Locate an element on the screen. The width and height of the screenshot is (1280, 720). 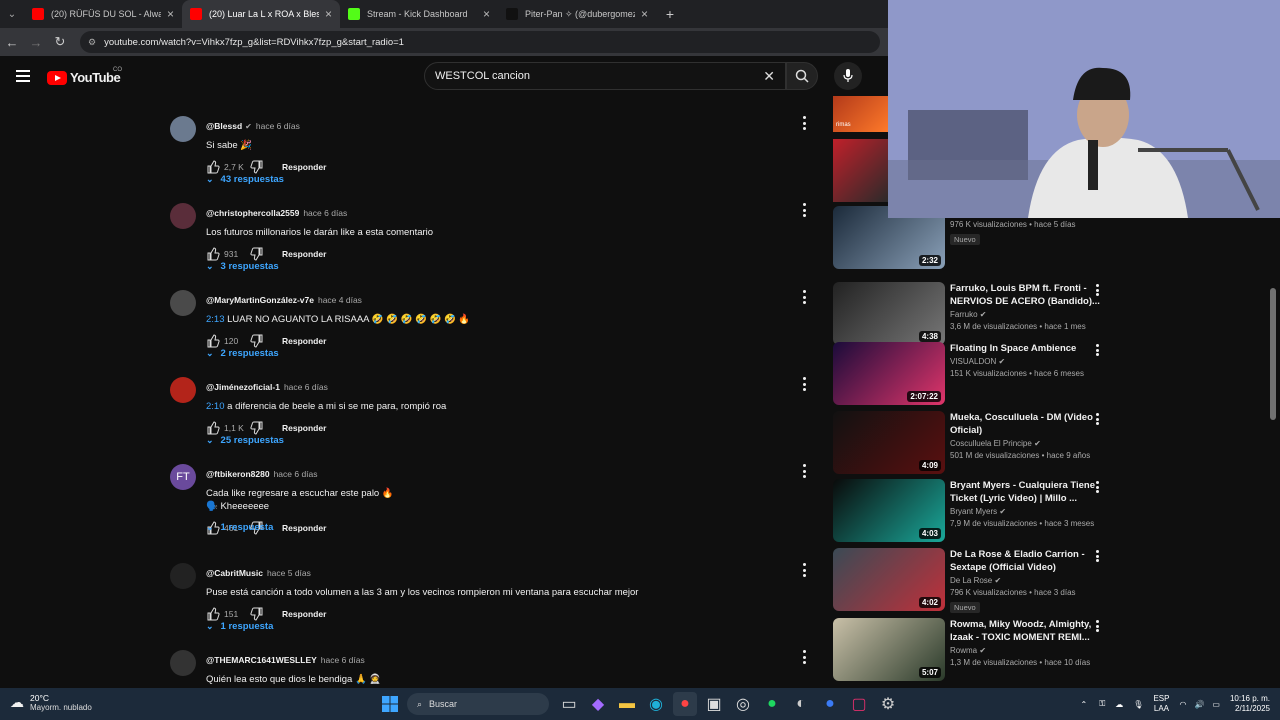
comment-author: @THEMARC1641WESLLEY is located at coordinates (261, 660).